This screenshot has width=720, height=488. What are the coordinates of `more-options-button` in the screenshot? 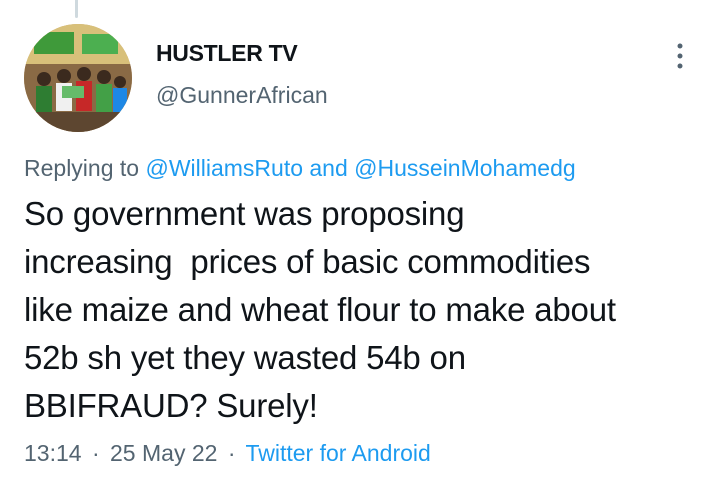 It's located at (680, 56).